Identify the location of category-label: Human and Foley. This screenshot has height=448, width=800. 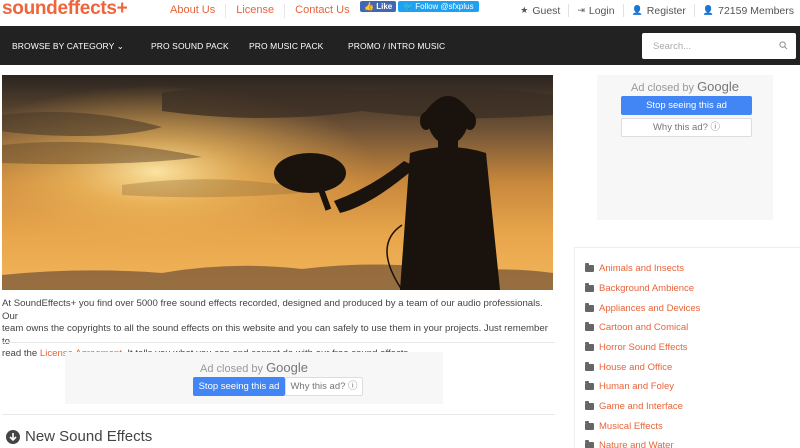
(636, 386).